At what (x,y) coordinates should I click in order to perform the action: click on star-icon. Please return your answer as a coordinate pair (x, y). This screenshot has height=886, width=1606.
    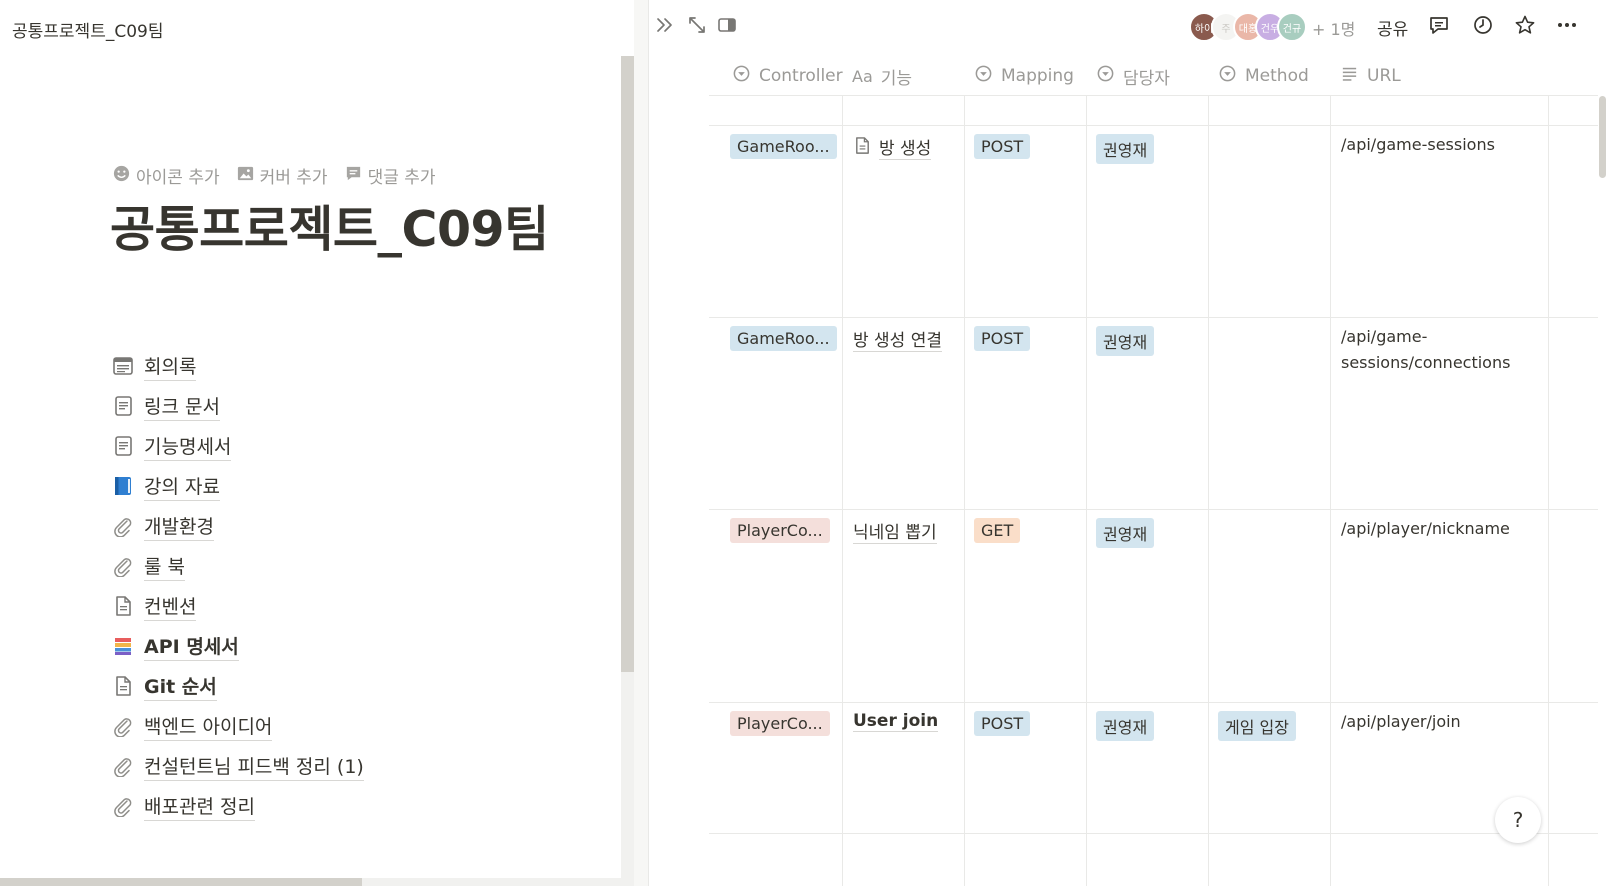
    Looking at the image, I should click on (1525, 27).